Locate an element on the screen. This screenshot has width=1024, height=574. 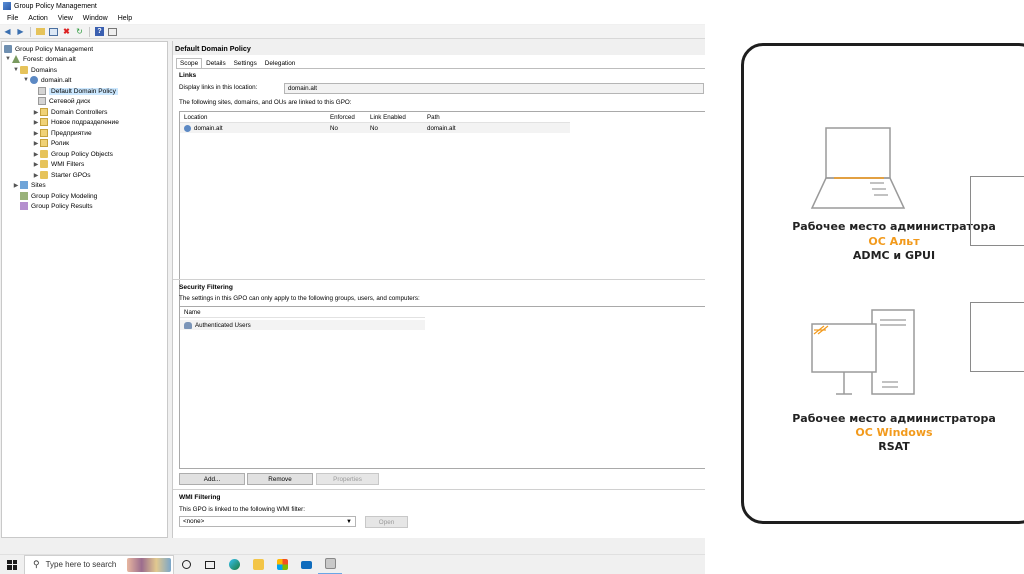
file-explorer-icon is located at coordinates (258, 564).